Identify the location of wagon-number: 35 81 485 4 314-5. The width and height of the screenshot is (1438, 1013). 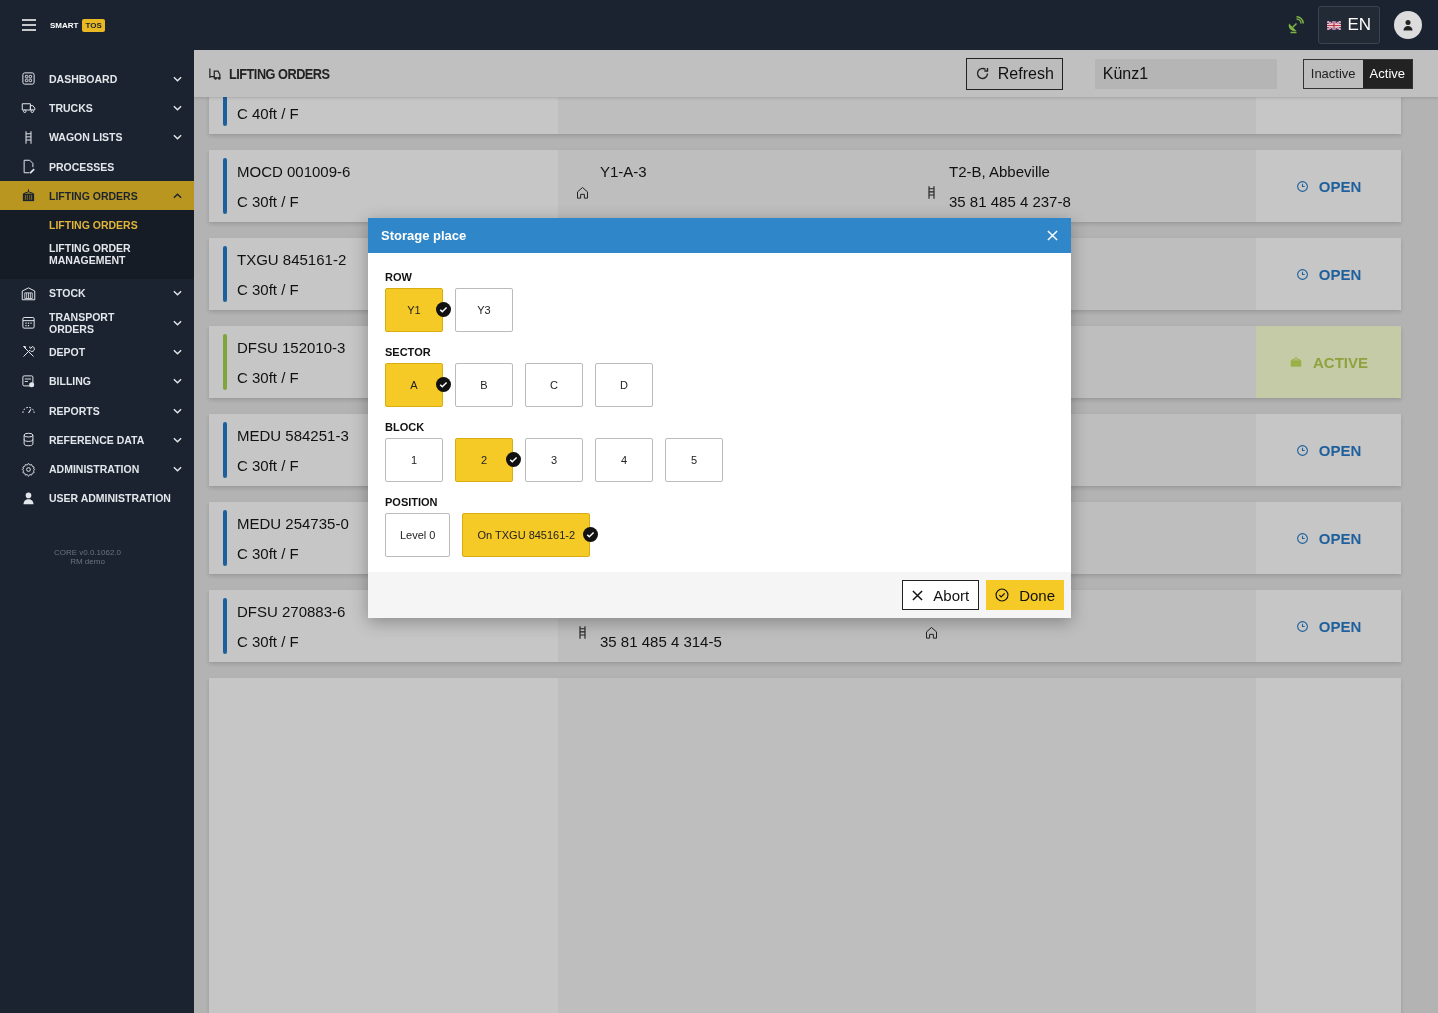
(661, 641).